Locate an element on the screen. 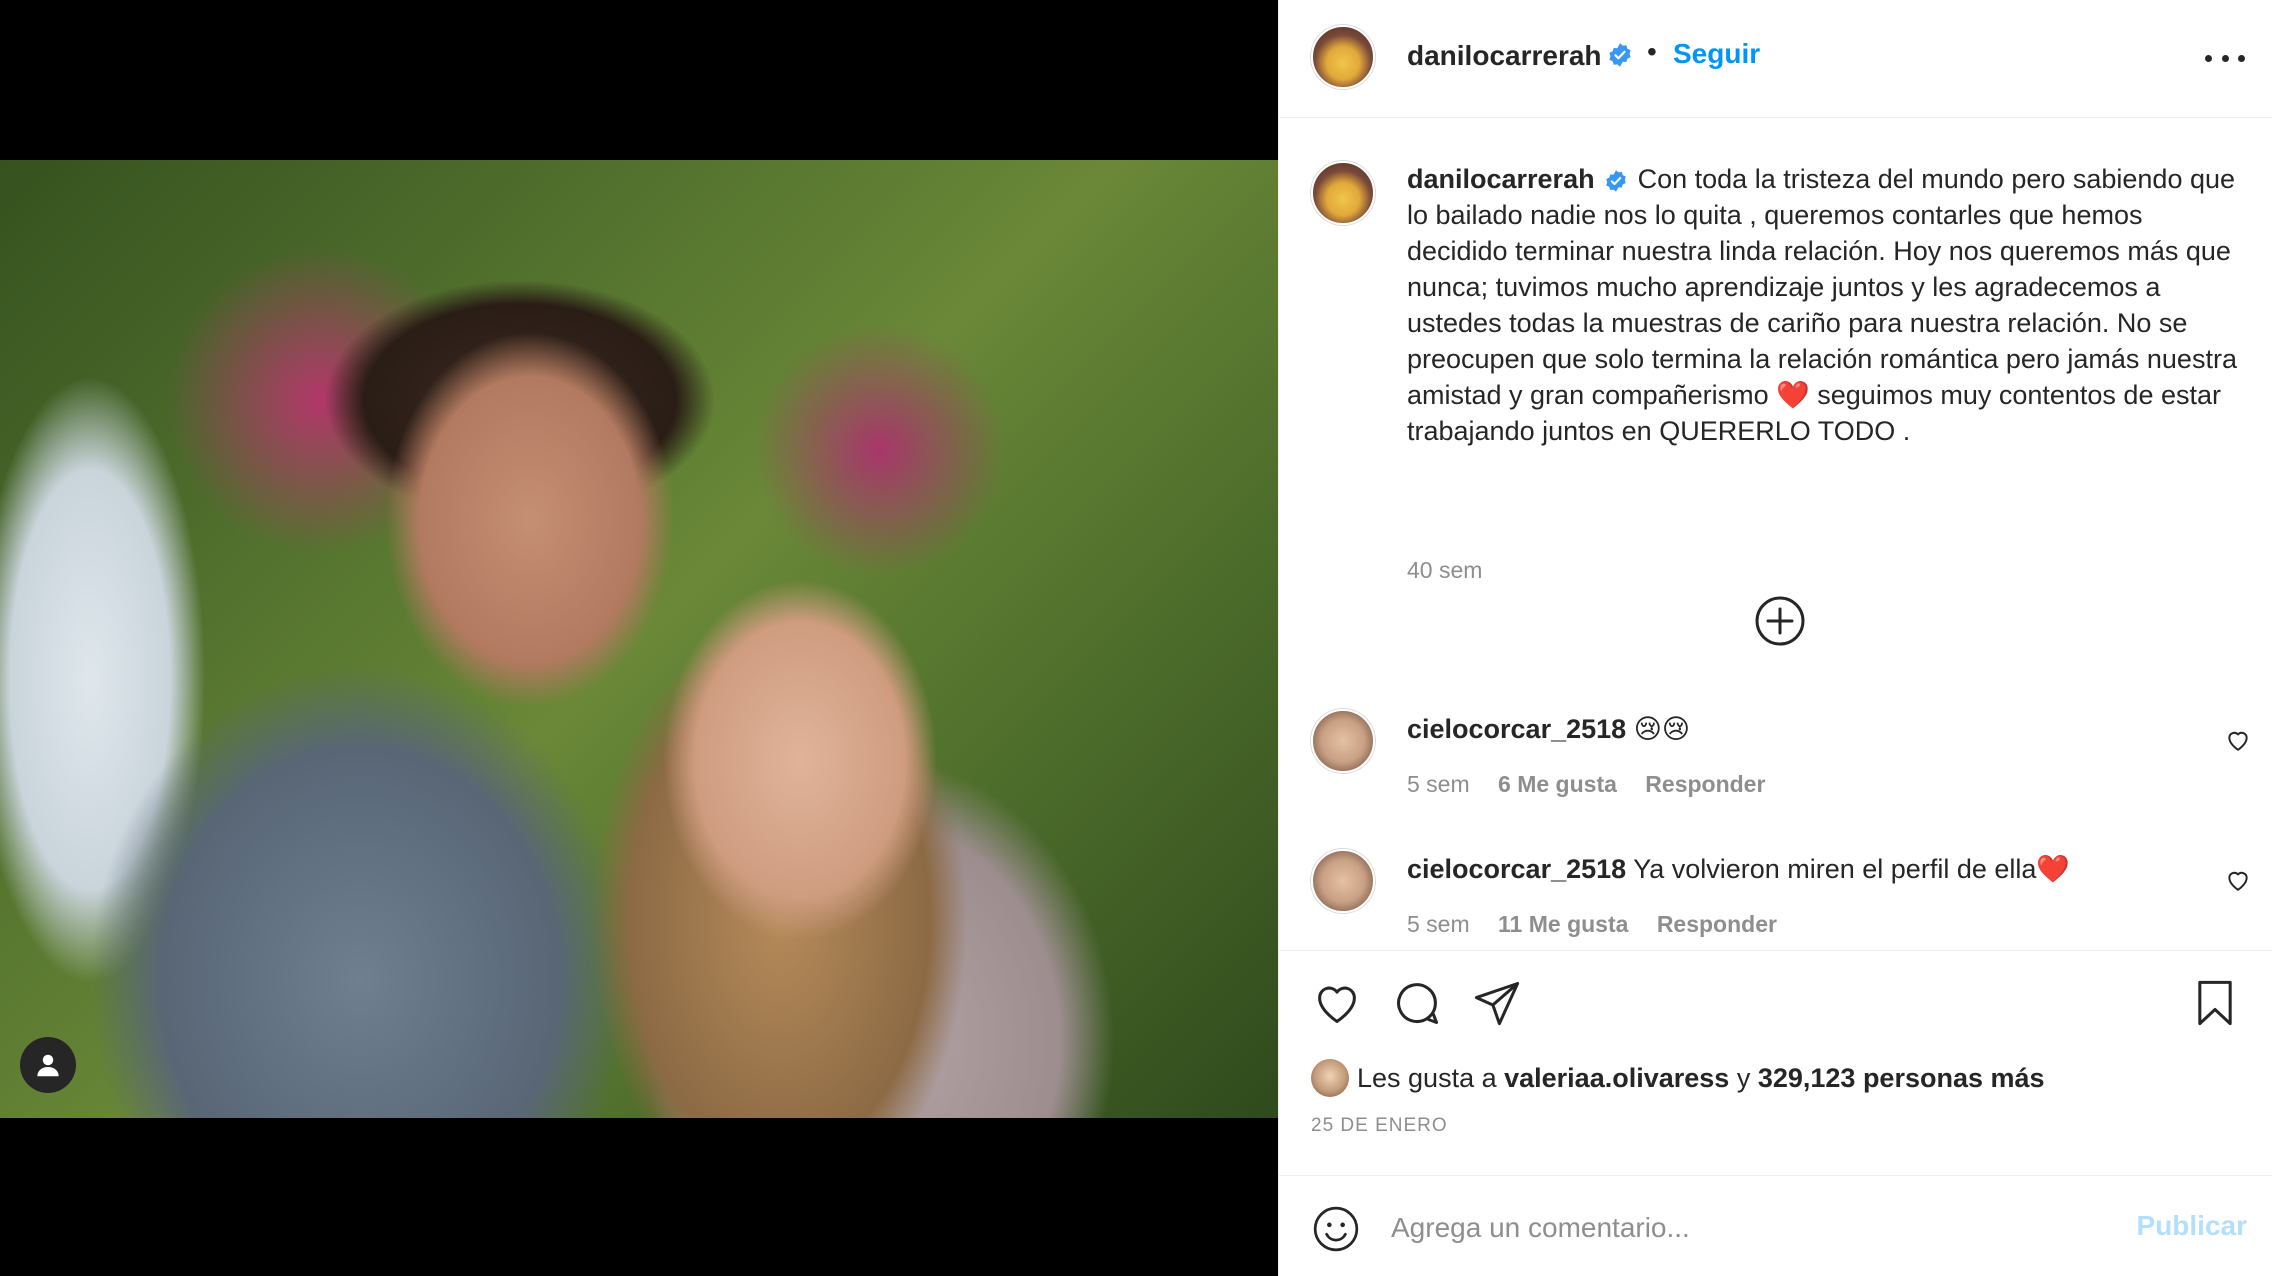 The width and height of the screenshot is (2272, 1276). comment-likes: 11 Me gusta is located at coordinates (1563, 924).